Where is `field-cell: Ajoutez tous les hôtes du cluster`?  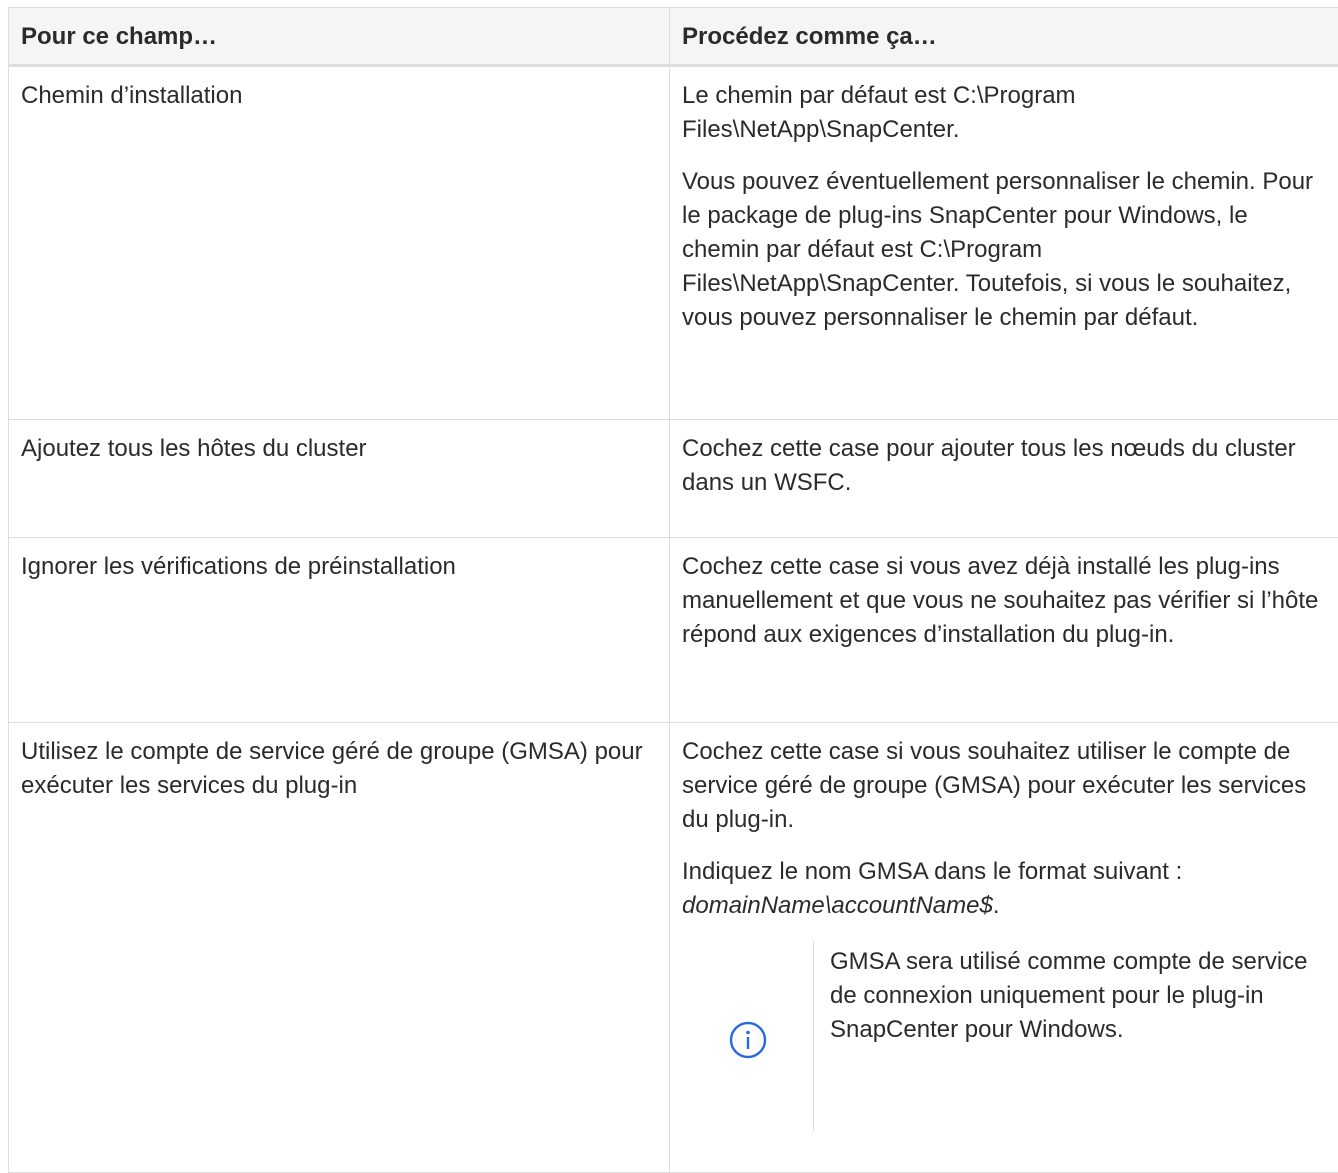
field-cell: Ajoutez tous les hôtes du cluster is located at coordinates (339, 479).